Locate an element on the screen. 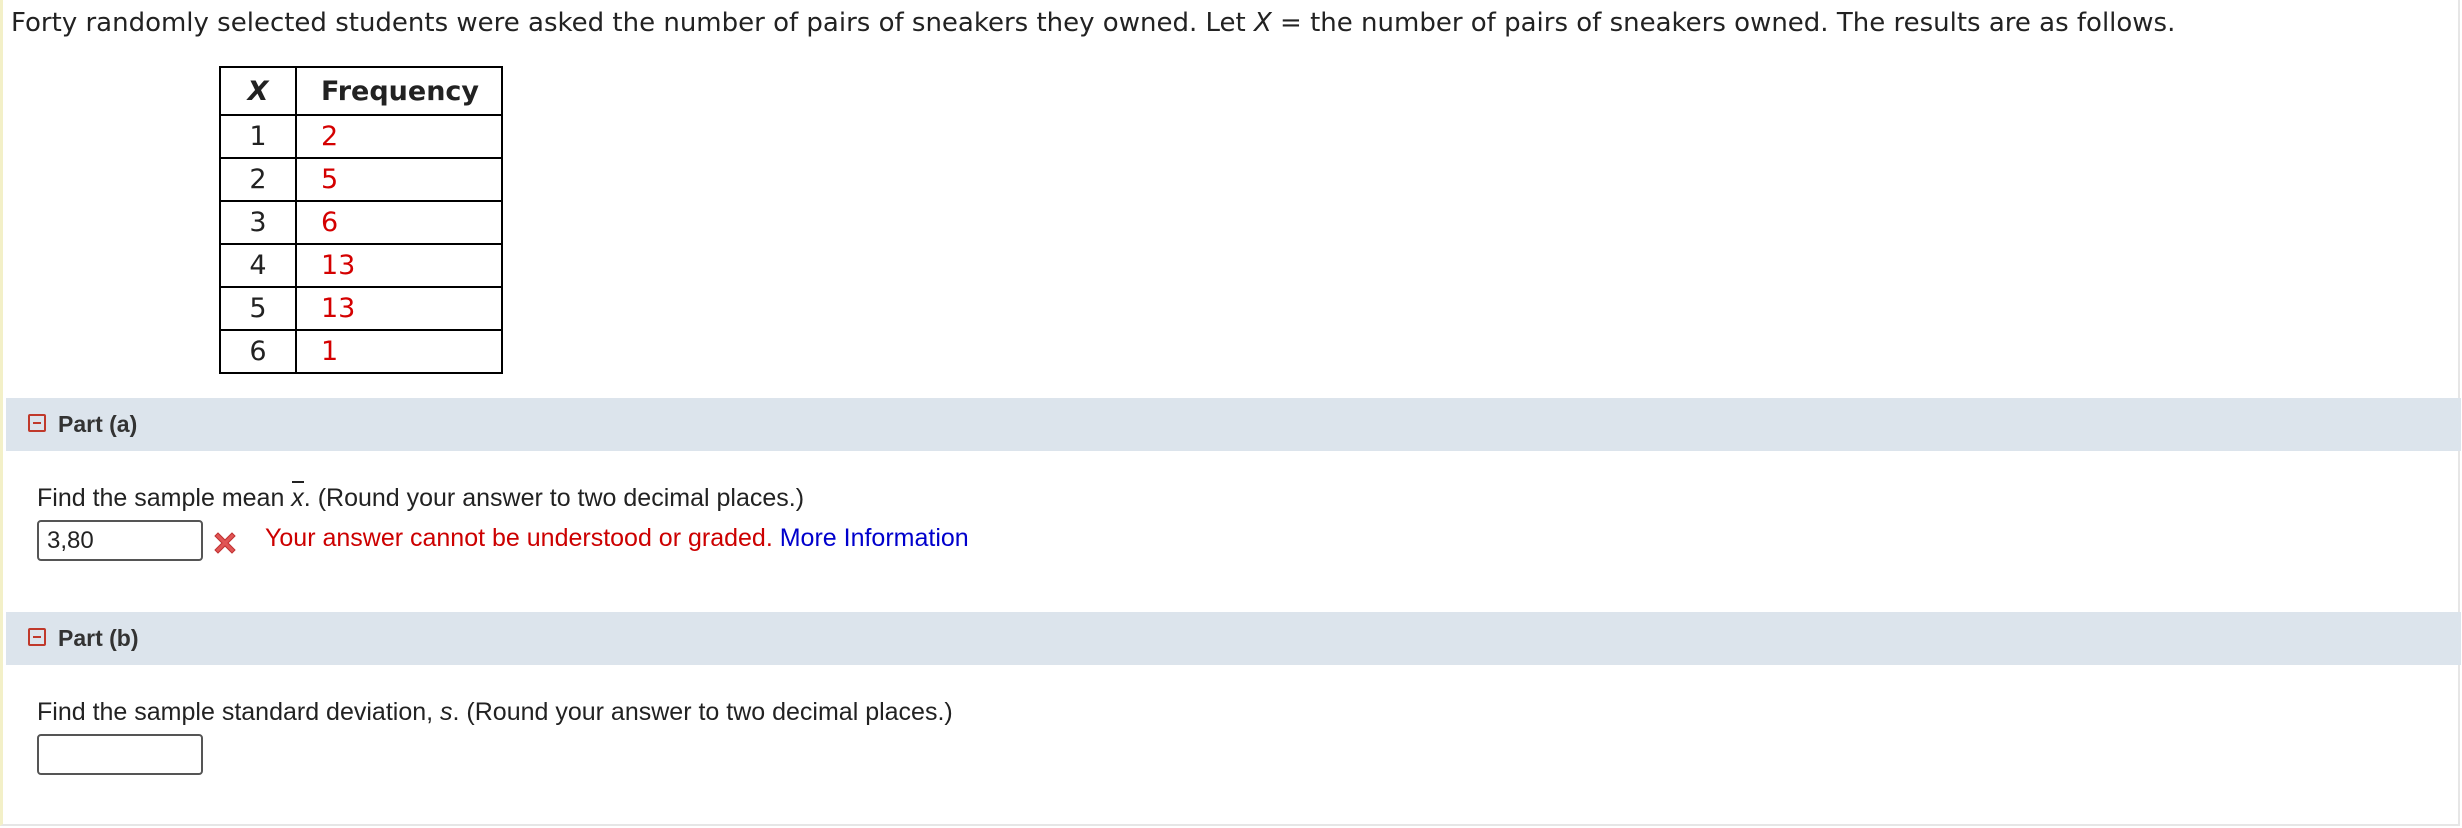 This screenshot has width=2462, height=828. part-a-question-text: Find the sample mean is located at coordinates (164, 498).